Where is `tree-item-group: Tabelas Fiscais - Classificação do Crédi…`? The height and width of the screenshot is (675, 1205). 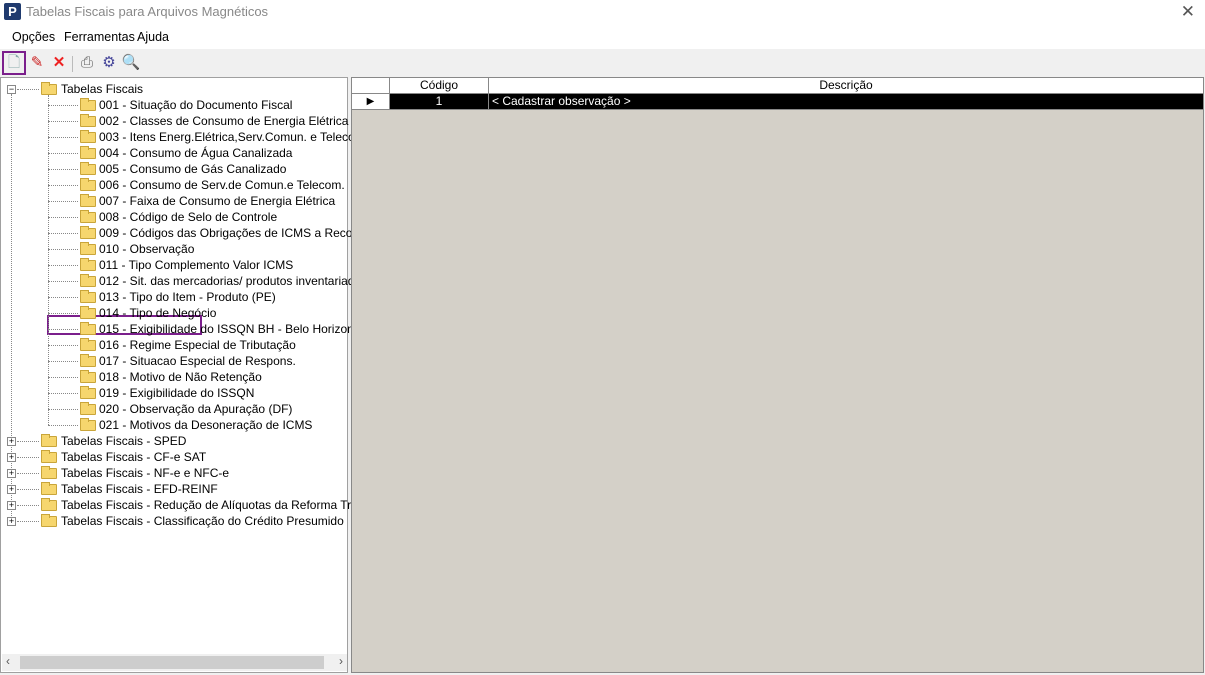 tree-item-group: Tabelas Fiscais - Classificação do Crédi… is located at coordinates (202, 521).